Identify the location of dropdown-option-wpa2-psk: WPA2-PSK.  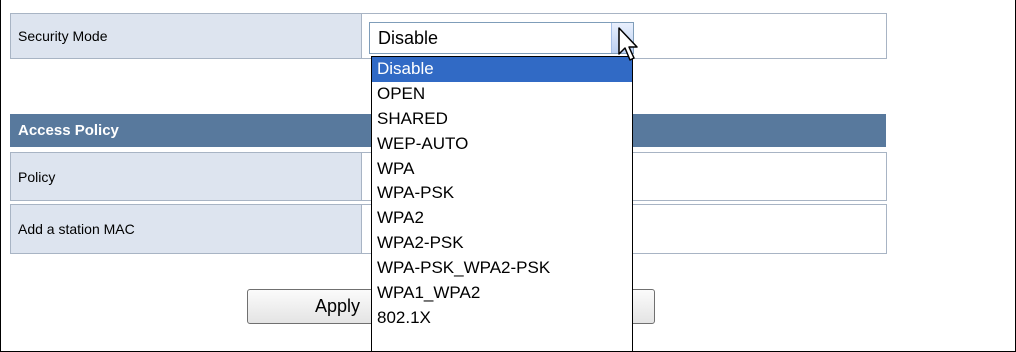
(502, 243).